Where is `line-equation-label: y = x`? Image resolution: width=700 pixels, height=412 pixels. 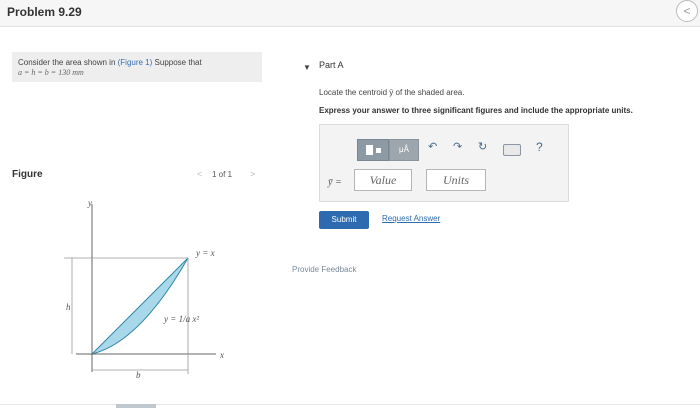 line-equation-label: y = x is located at coordinates (205, 253).